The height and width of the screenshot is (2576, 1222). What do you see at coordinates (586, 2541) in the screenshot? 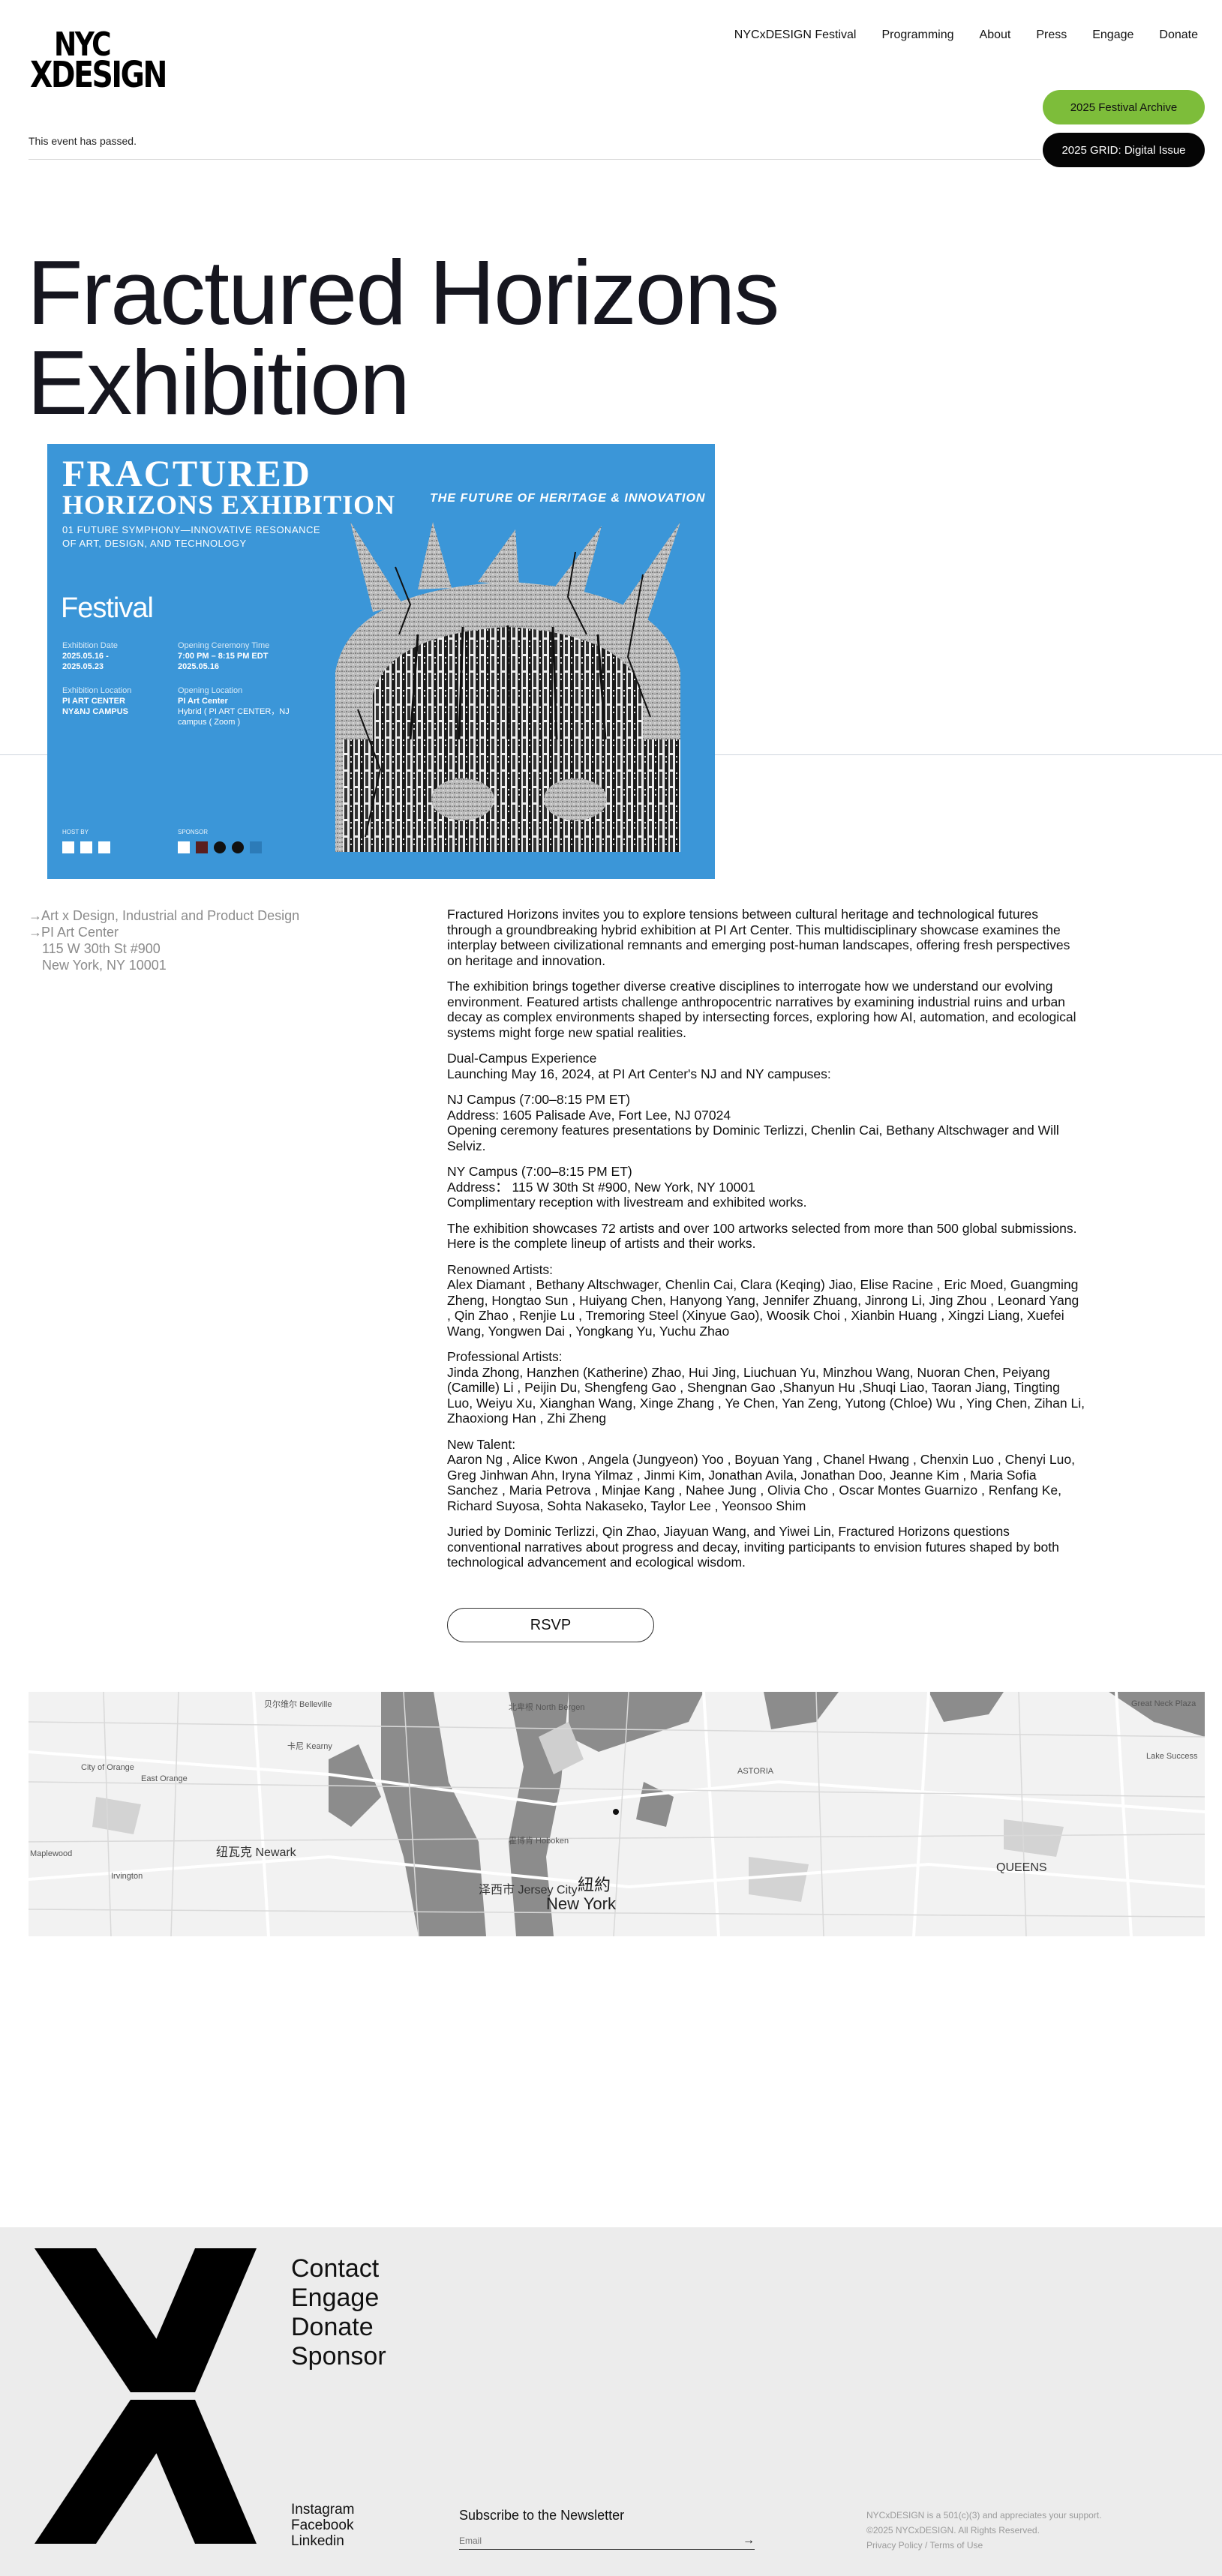
I see `email-input` at bounding box center [586, 2541].